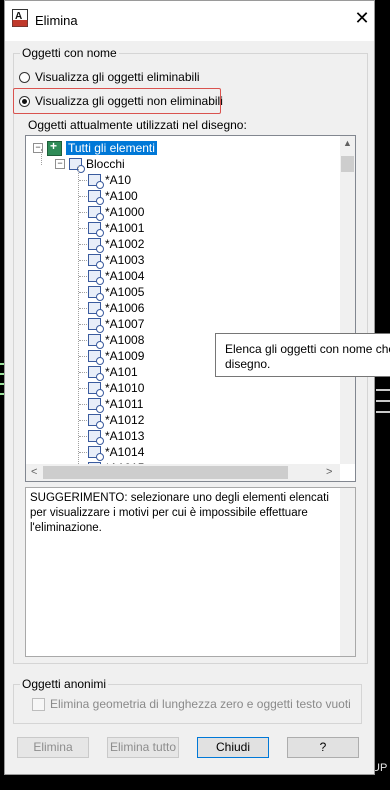 Image resolution: width=390 pixels, height=790 pixels. I want to click on tree-item-label: *A1008, so click(125, 340).